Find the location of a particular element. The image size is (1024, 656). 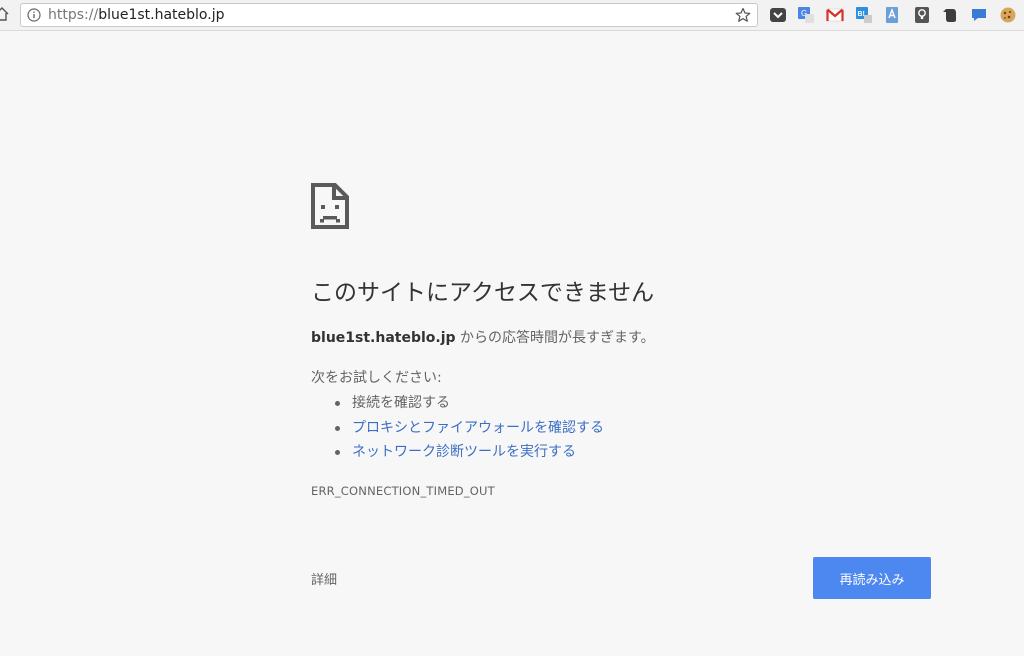

pocket-icon is located at coordinates (778, 15).